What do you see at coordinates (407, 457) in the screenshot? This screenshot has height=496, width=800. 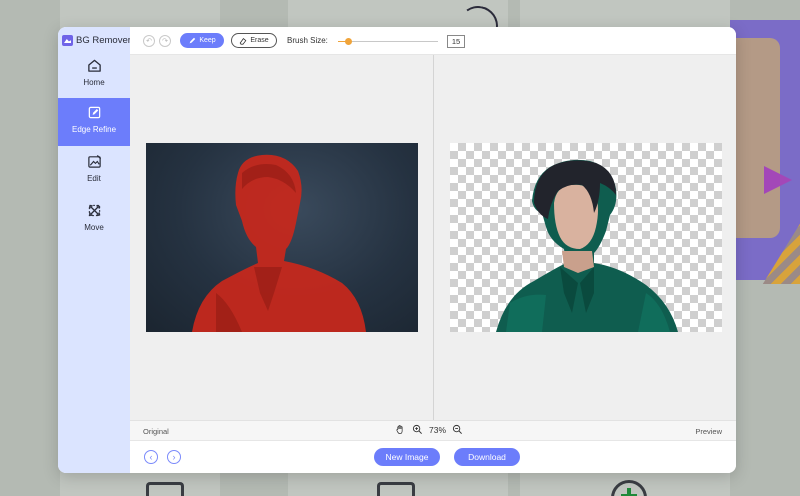 I see `new-image-button: New Image` at bounding box center [407, 457].